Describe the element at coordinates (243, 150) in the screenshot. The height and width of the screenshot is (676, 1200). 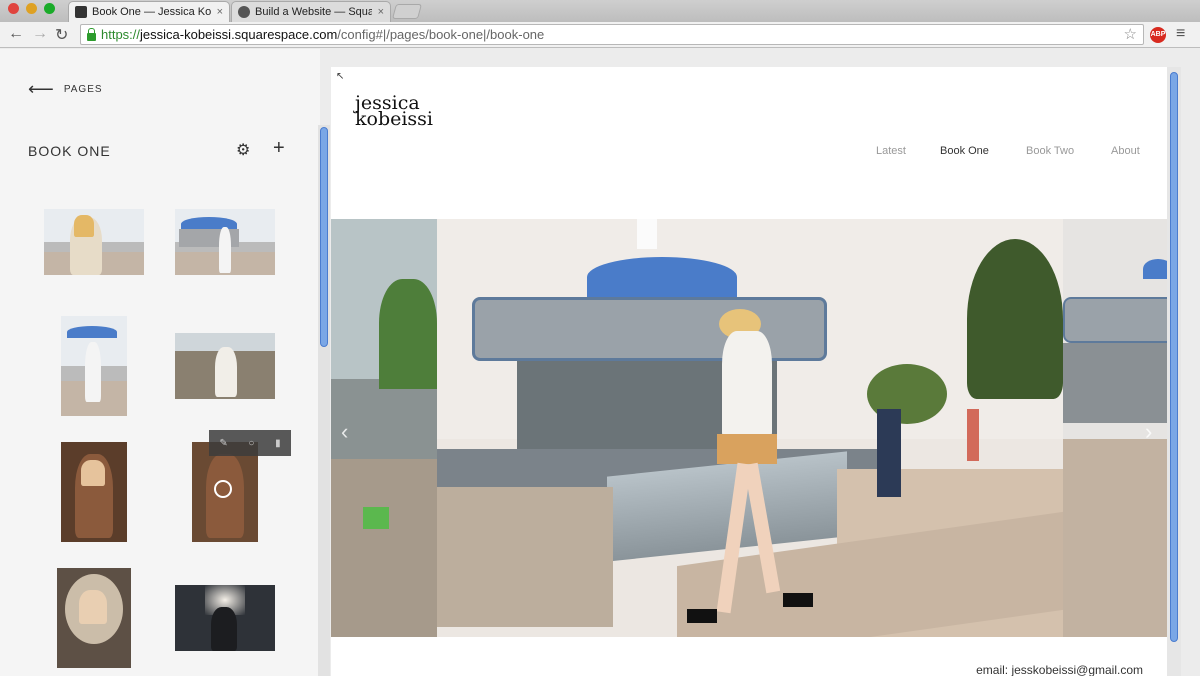
I see `gear-icon: ⚙` at that location.